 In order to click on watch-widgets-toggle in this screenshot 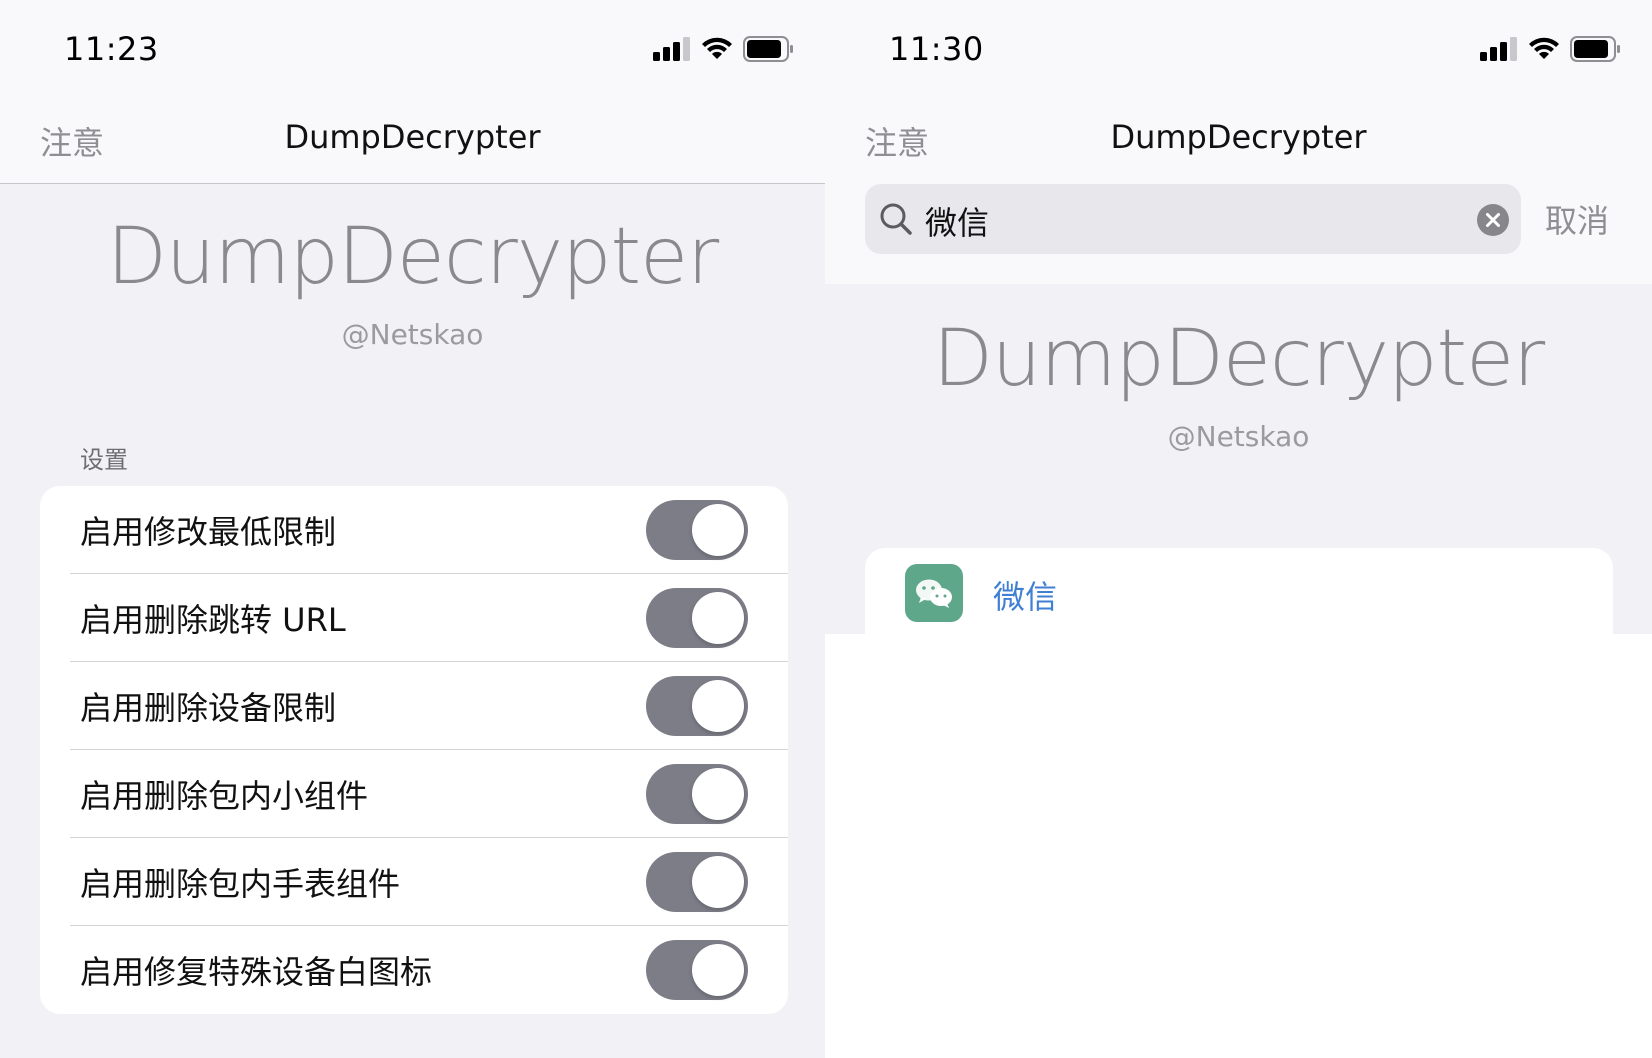, I will do `click(697, 882)`.